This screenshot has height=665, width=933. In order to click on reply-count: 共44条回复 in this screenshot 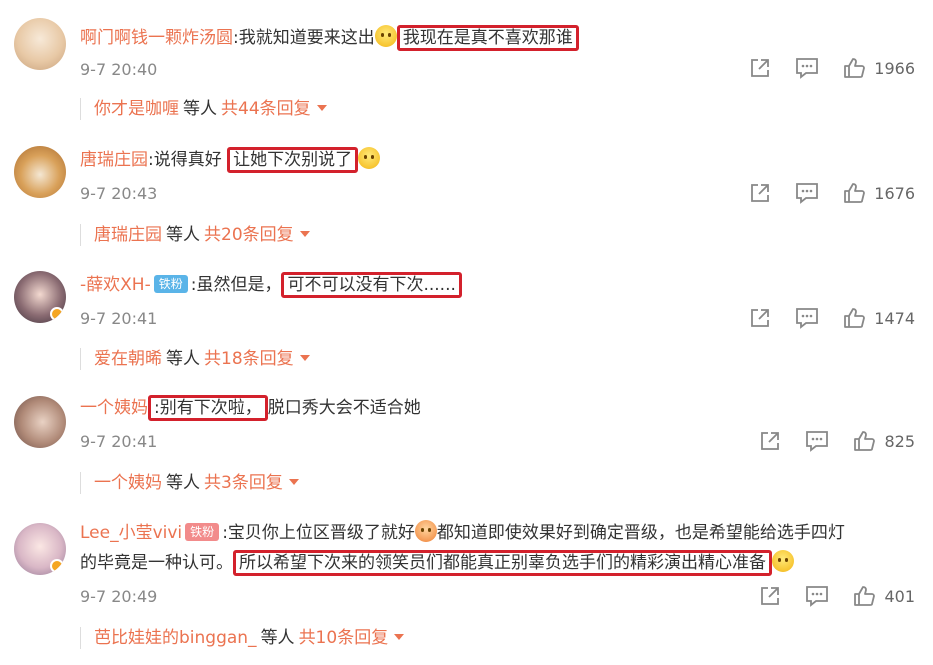, I will do `click(266, 109)`.